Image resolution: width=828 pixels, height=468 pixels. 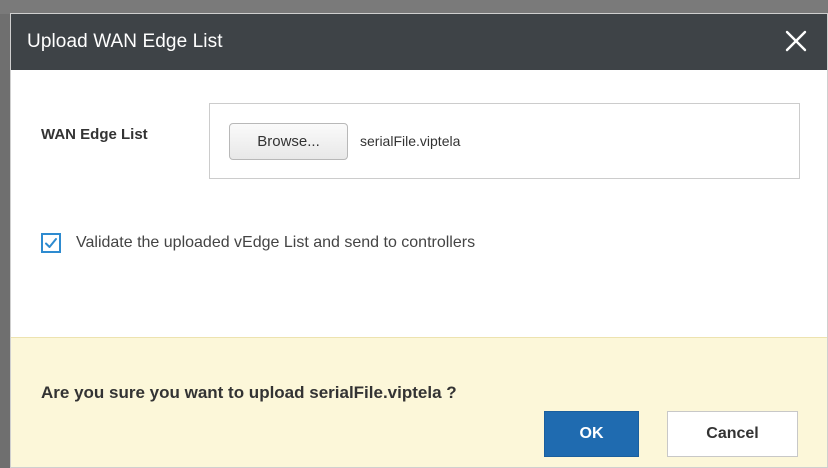 What do you see at coordinates (419, 42) in the screenshot?
I see `dialog-titlebar: Upload WAN Edge List` at bounding box center [419, 42].